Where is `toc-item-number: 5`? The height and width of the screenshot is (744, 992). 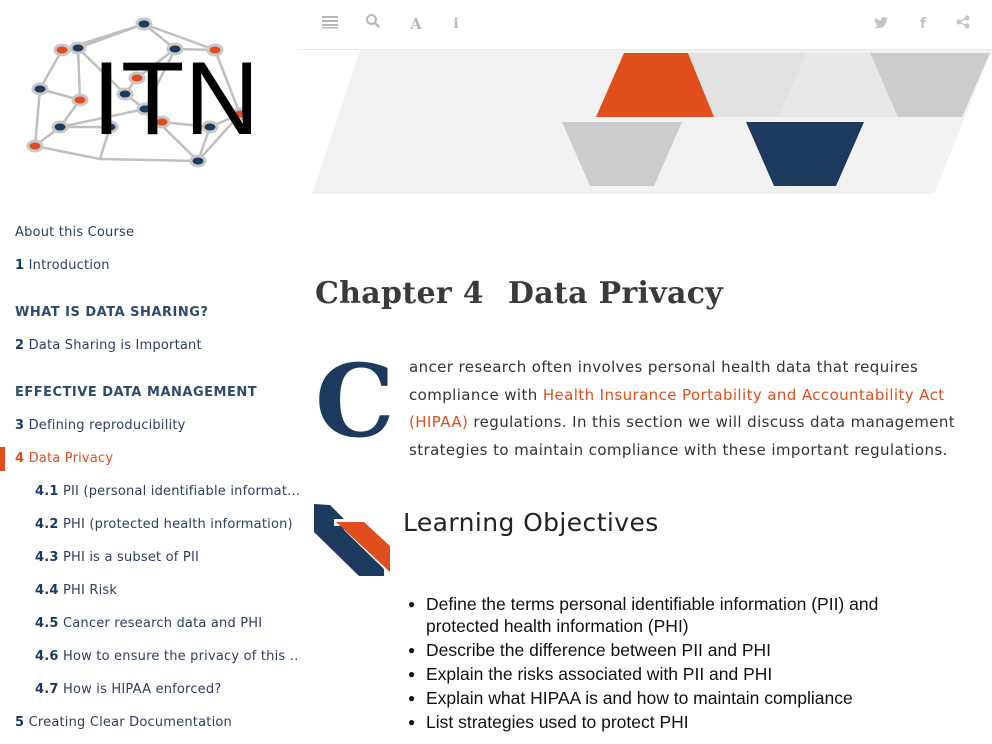
toc-item-number: 5 is located at coordinates (20, 722).